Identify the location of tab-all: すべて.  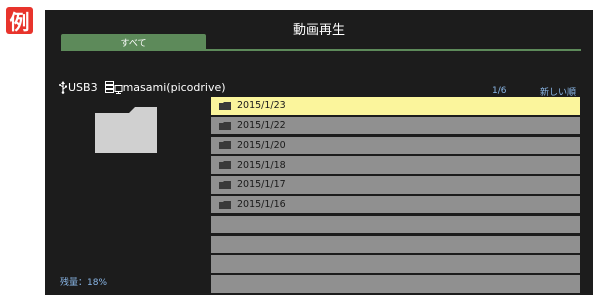
(133, 42).